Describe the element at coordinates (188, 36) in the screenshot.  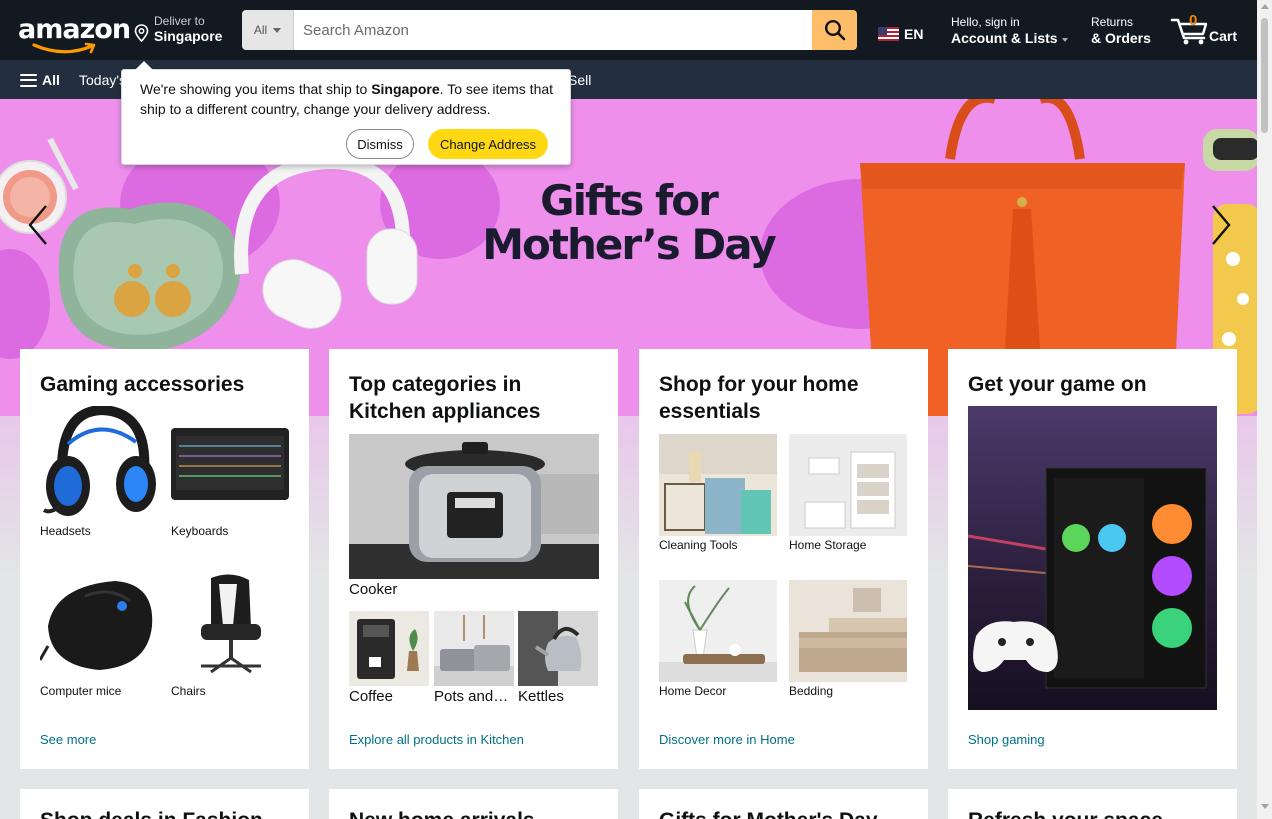
I see `deliver-to-location-name: Singapore` at that location.